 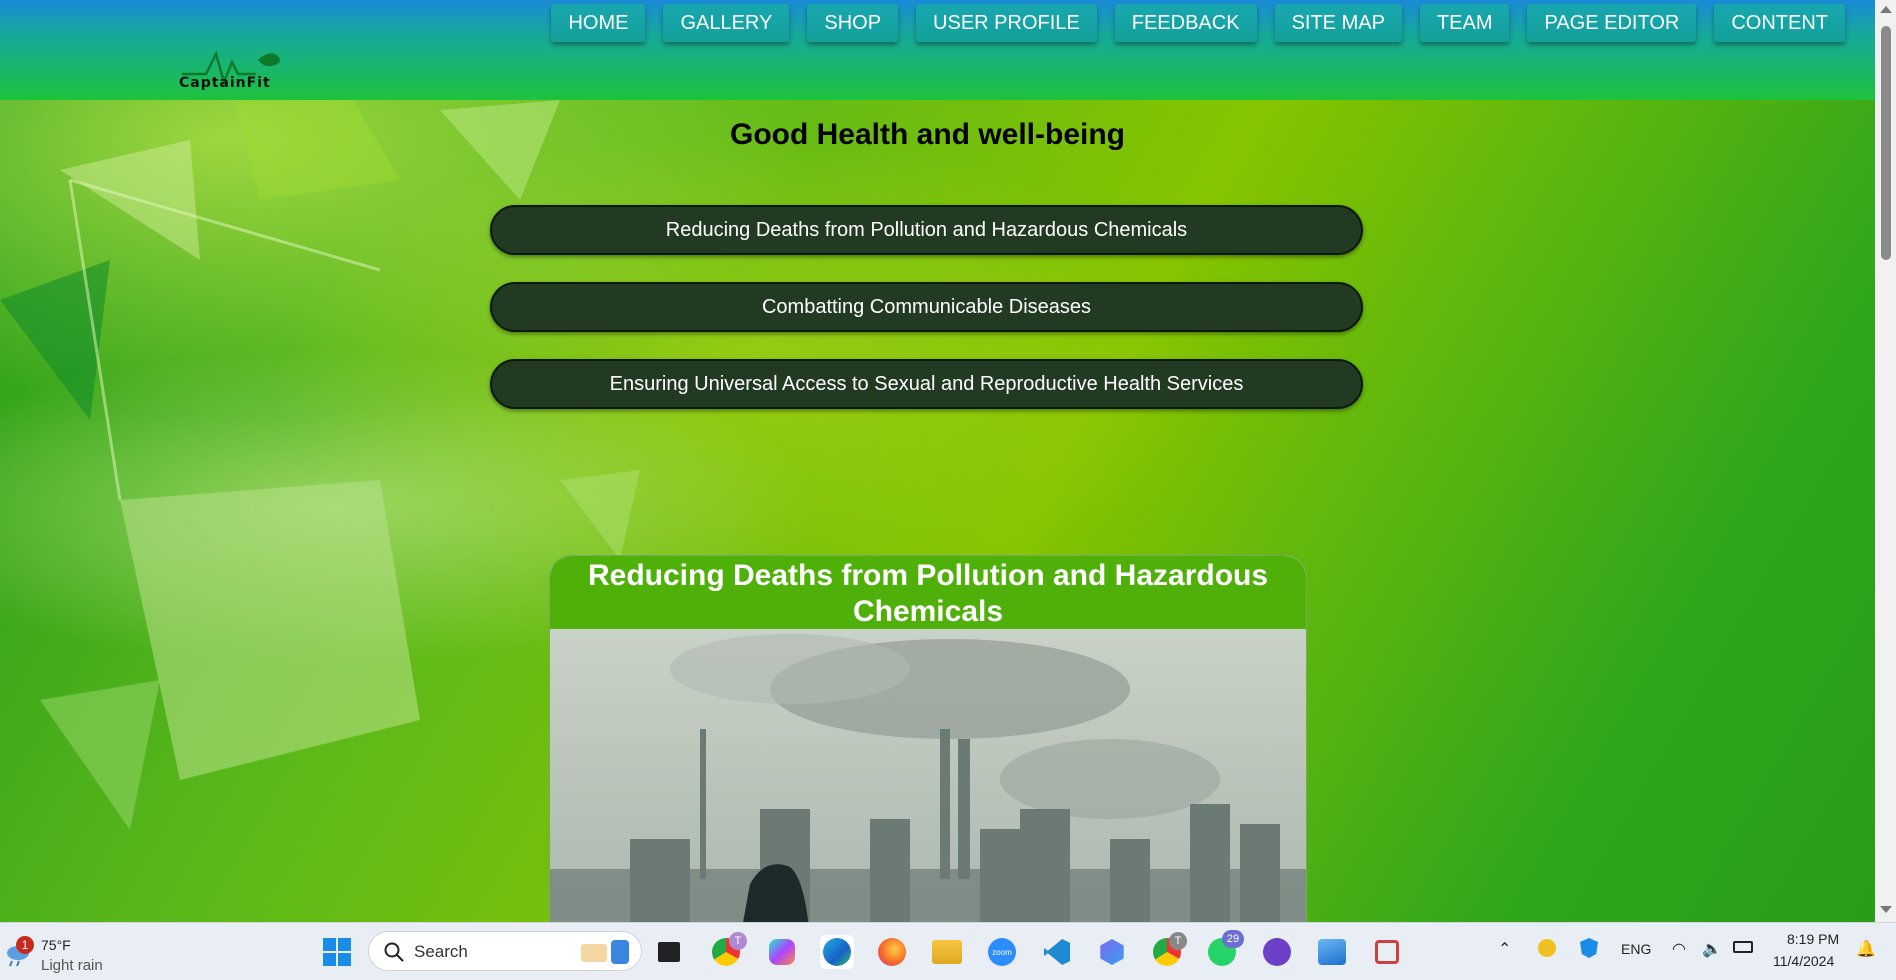 I want to click on nav-user-profile-button: USER PROFILE, so click(x=1006, y=23).